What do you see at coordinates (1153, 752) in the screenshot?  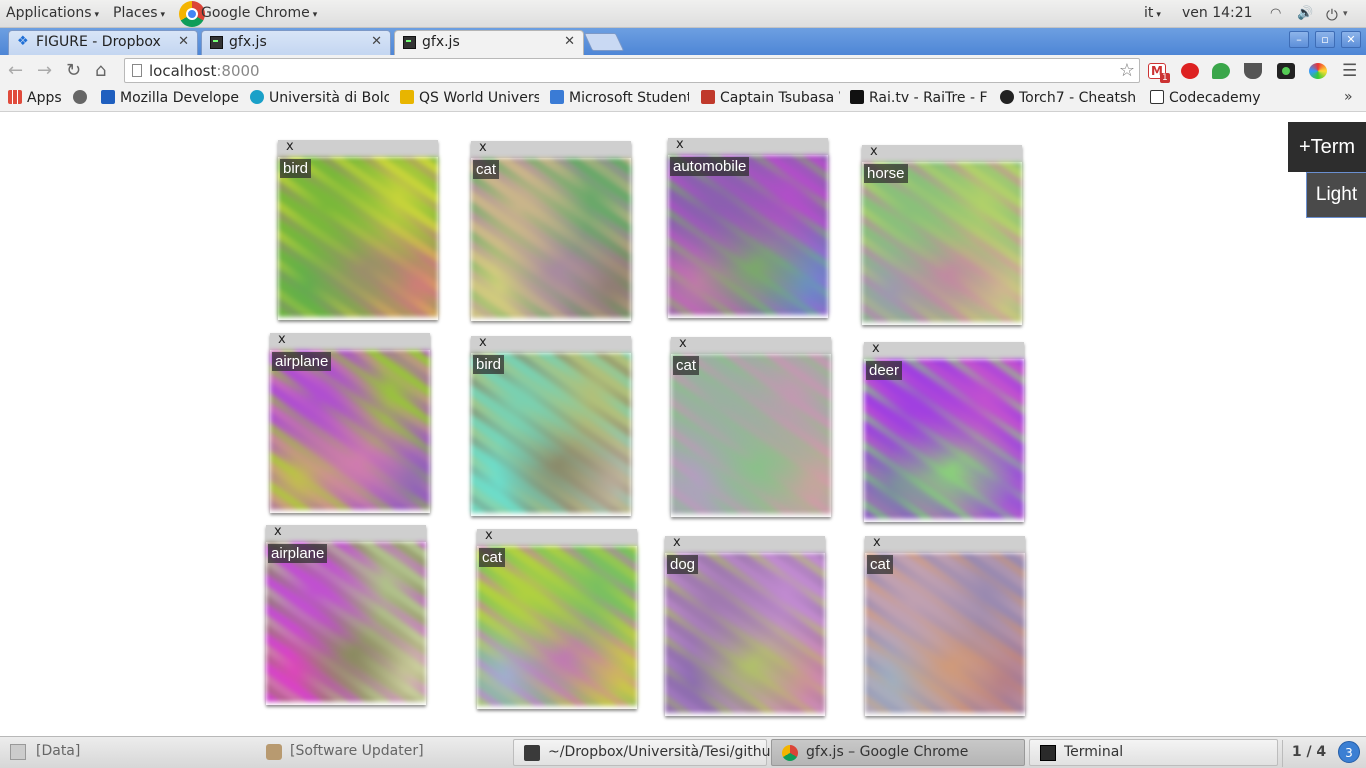 I see `task-terminal: Terminal` at bounding box center [1153, 752].